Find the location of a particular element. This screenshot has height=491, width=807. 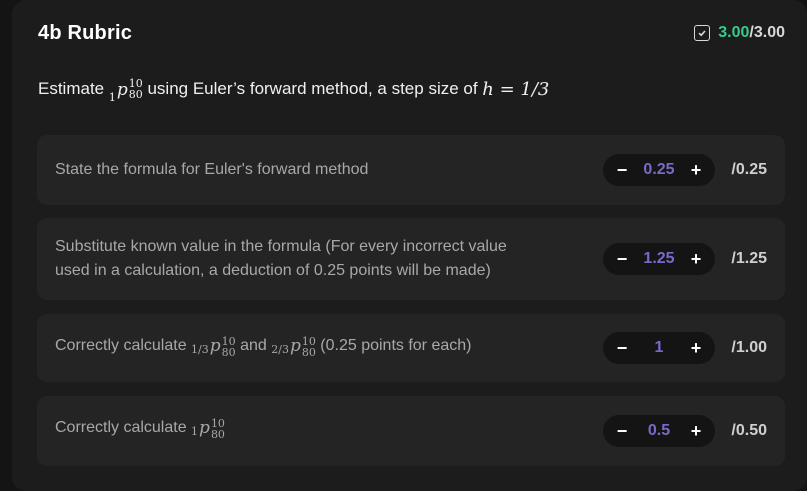

points-max: /0.25 is located at coordinates (749, 169).